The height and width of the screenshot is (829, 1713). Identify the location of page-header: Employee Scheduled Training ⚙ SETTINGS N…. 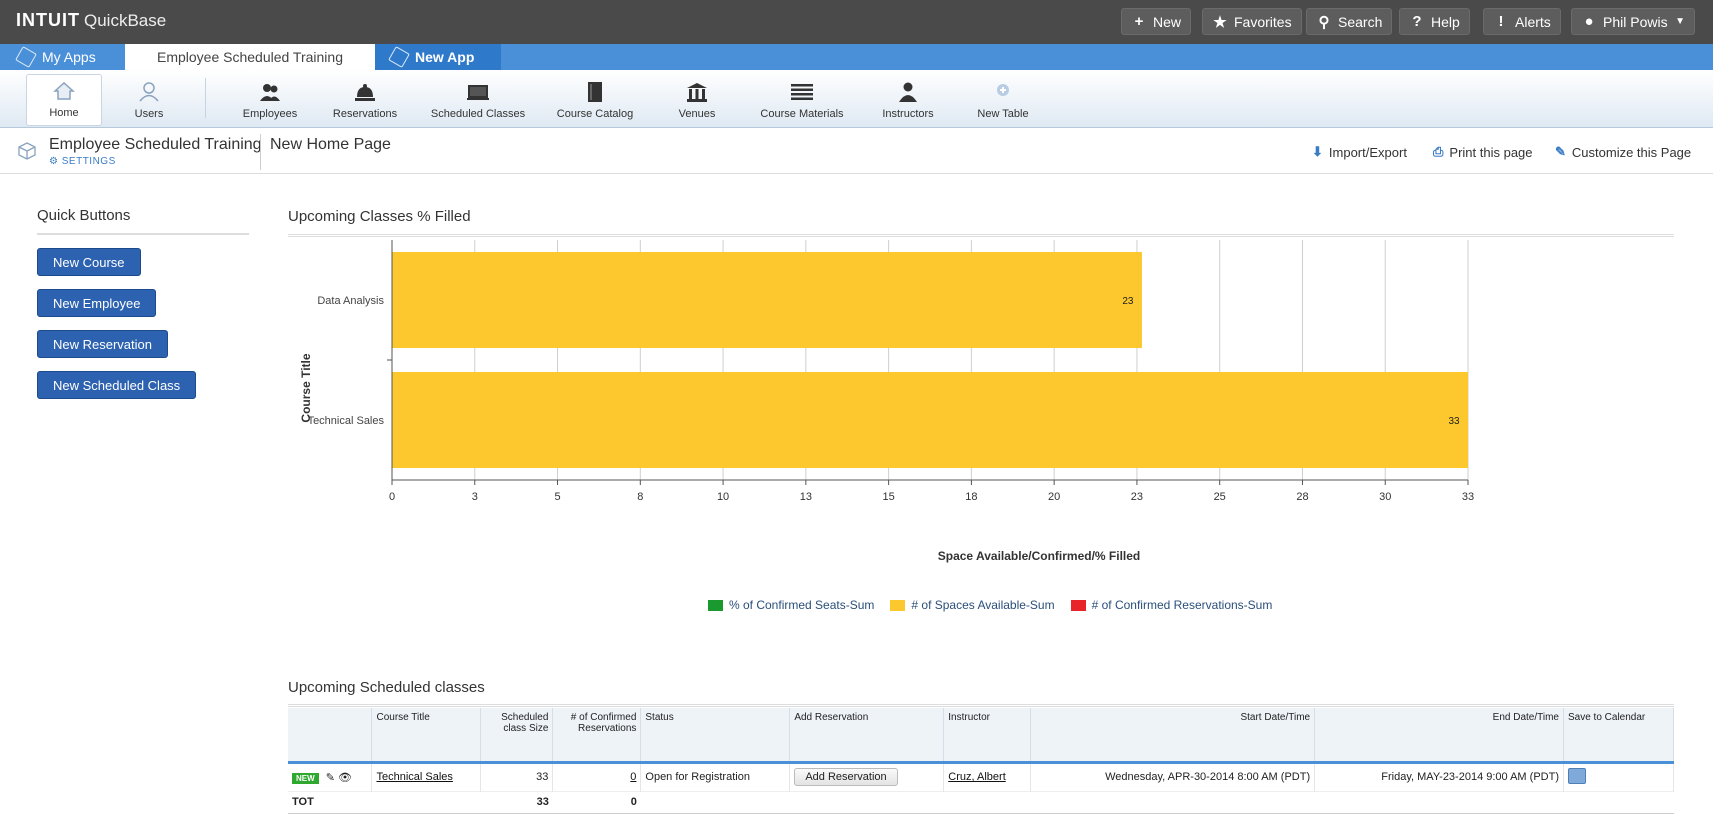
(856, 151).